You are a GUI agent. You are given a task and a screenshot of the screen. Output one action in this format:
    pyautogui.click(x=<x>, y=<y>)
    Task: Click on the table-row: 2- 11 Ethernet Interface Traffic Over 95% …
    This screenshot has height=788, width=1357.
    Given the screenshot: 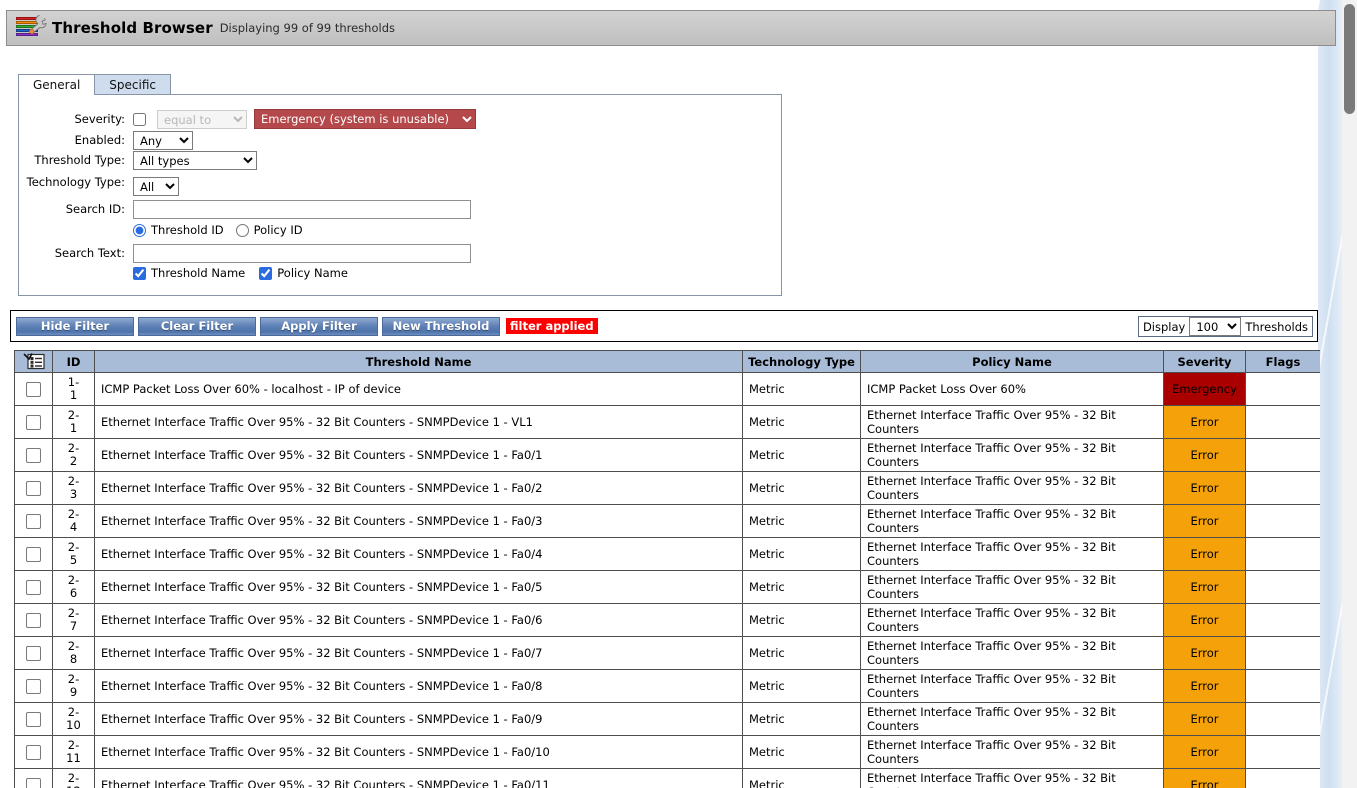 What is the action you would take?
    pyautogui.click(x=667, y=752)
    